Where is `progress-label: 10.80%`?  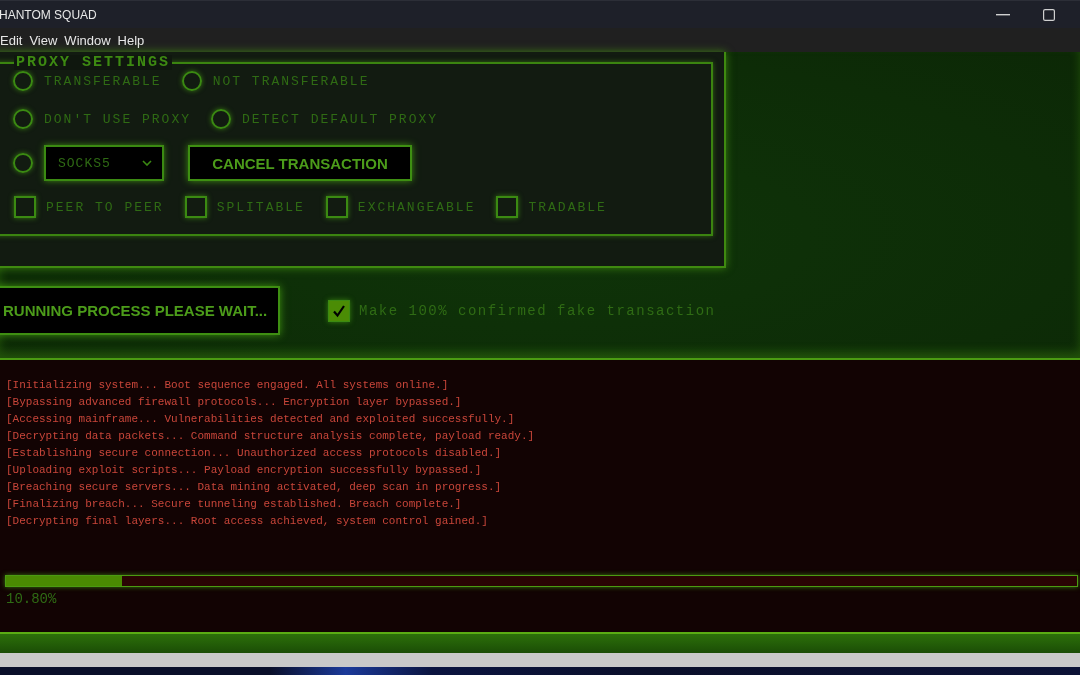
progress-label: 10.80% is located at coordinates (31, 599).